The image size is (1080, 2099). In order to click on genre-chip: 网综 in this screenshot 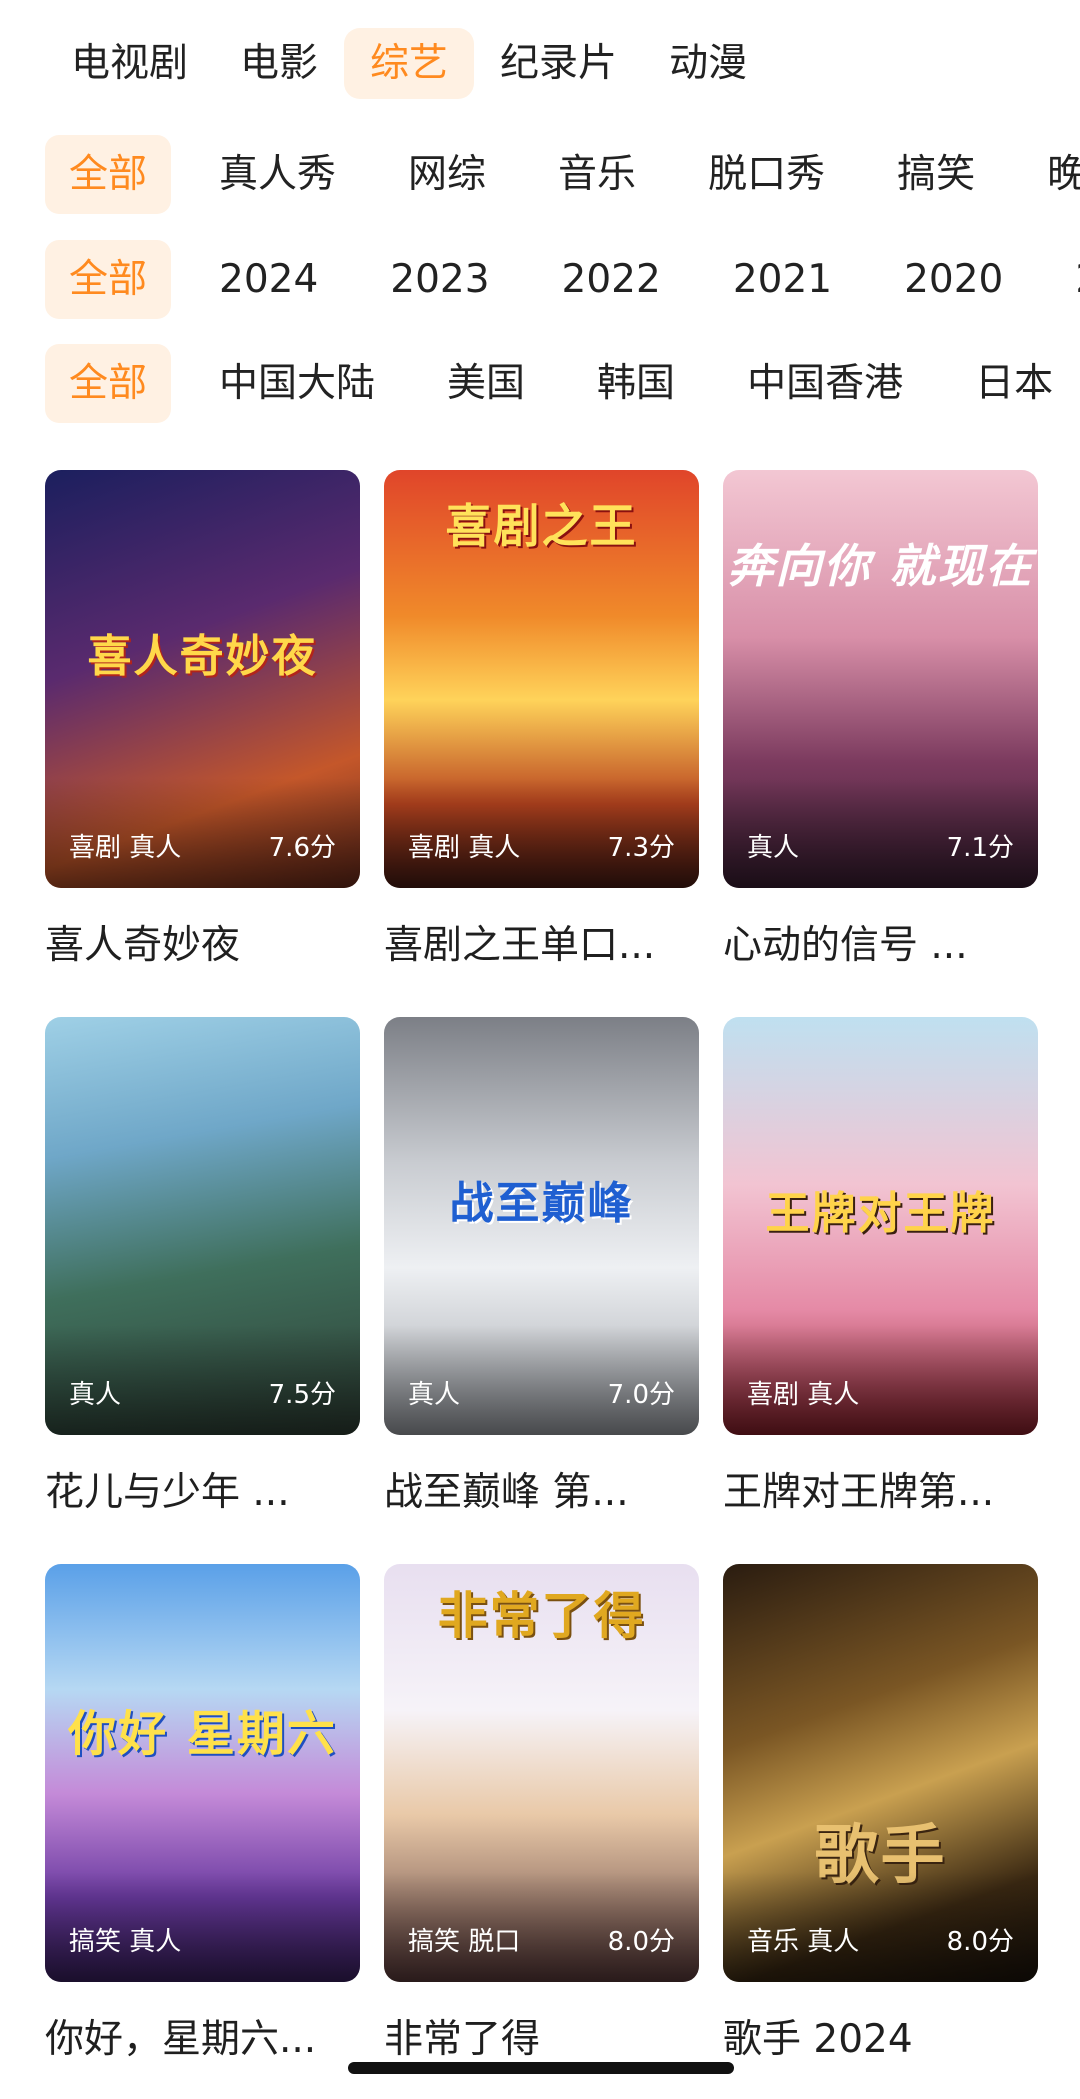, I will do `click(447, 174)`.